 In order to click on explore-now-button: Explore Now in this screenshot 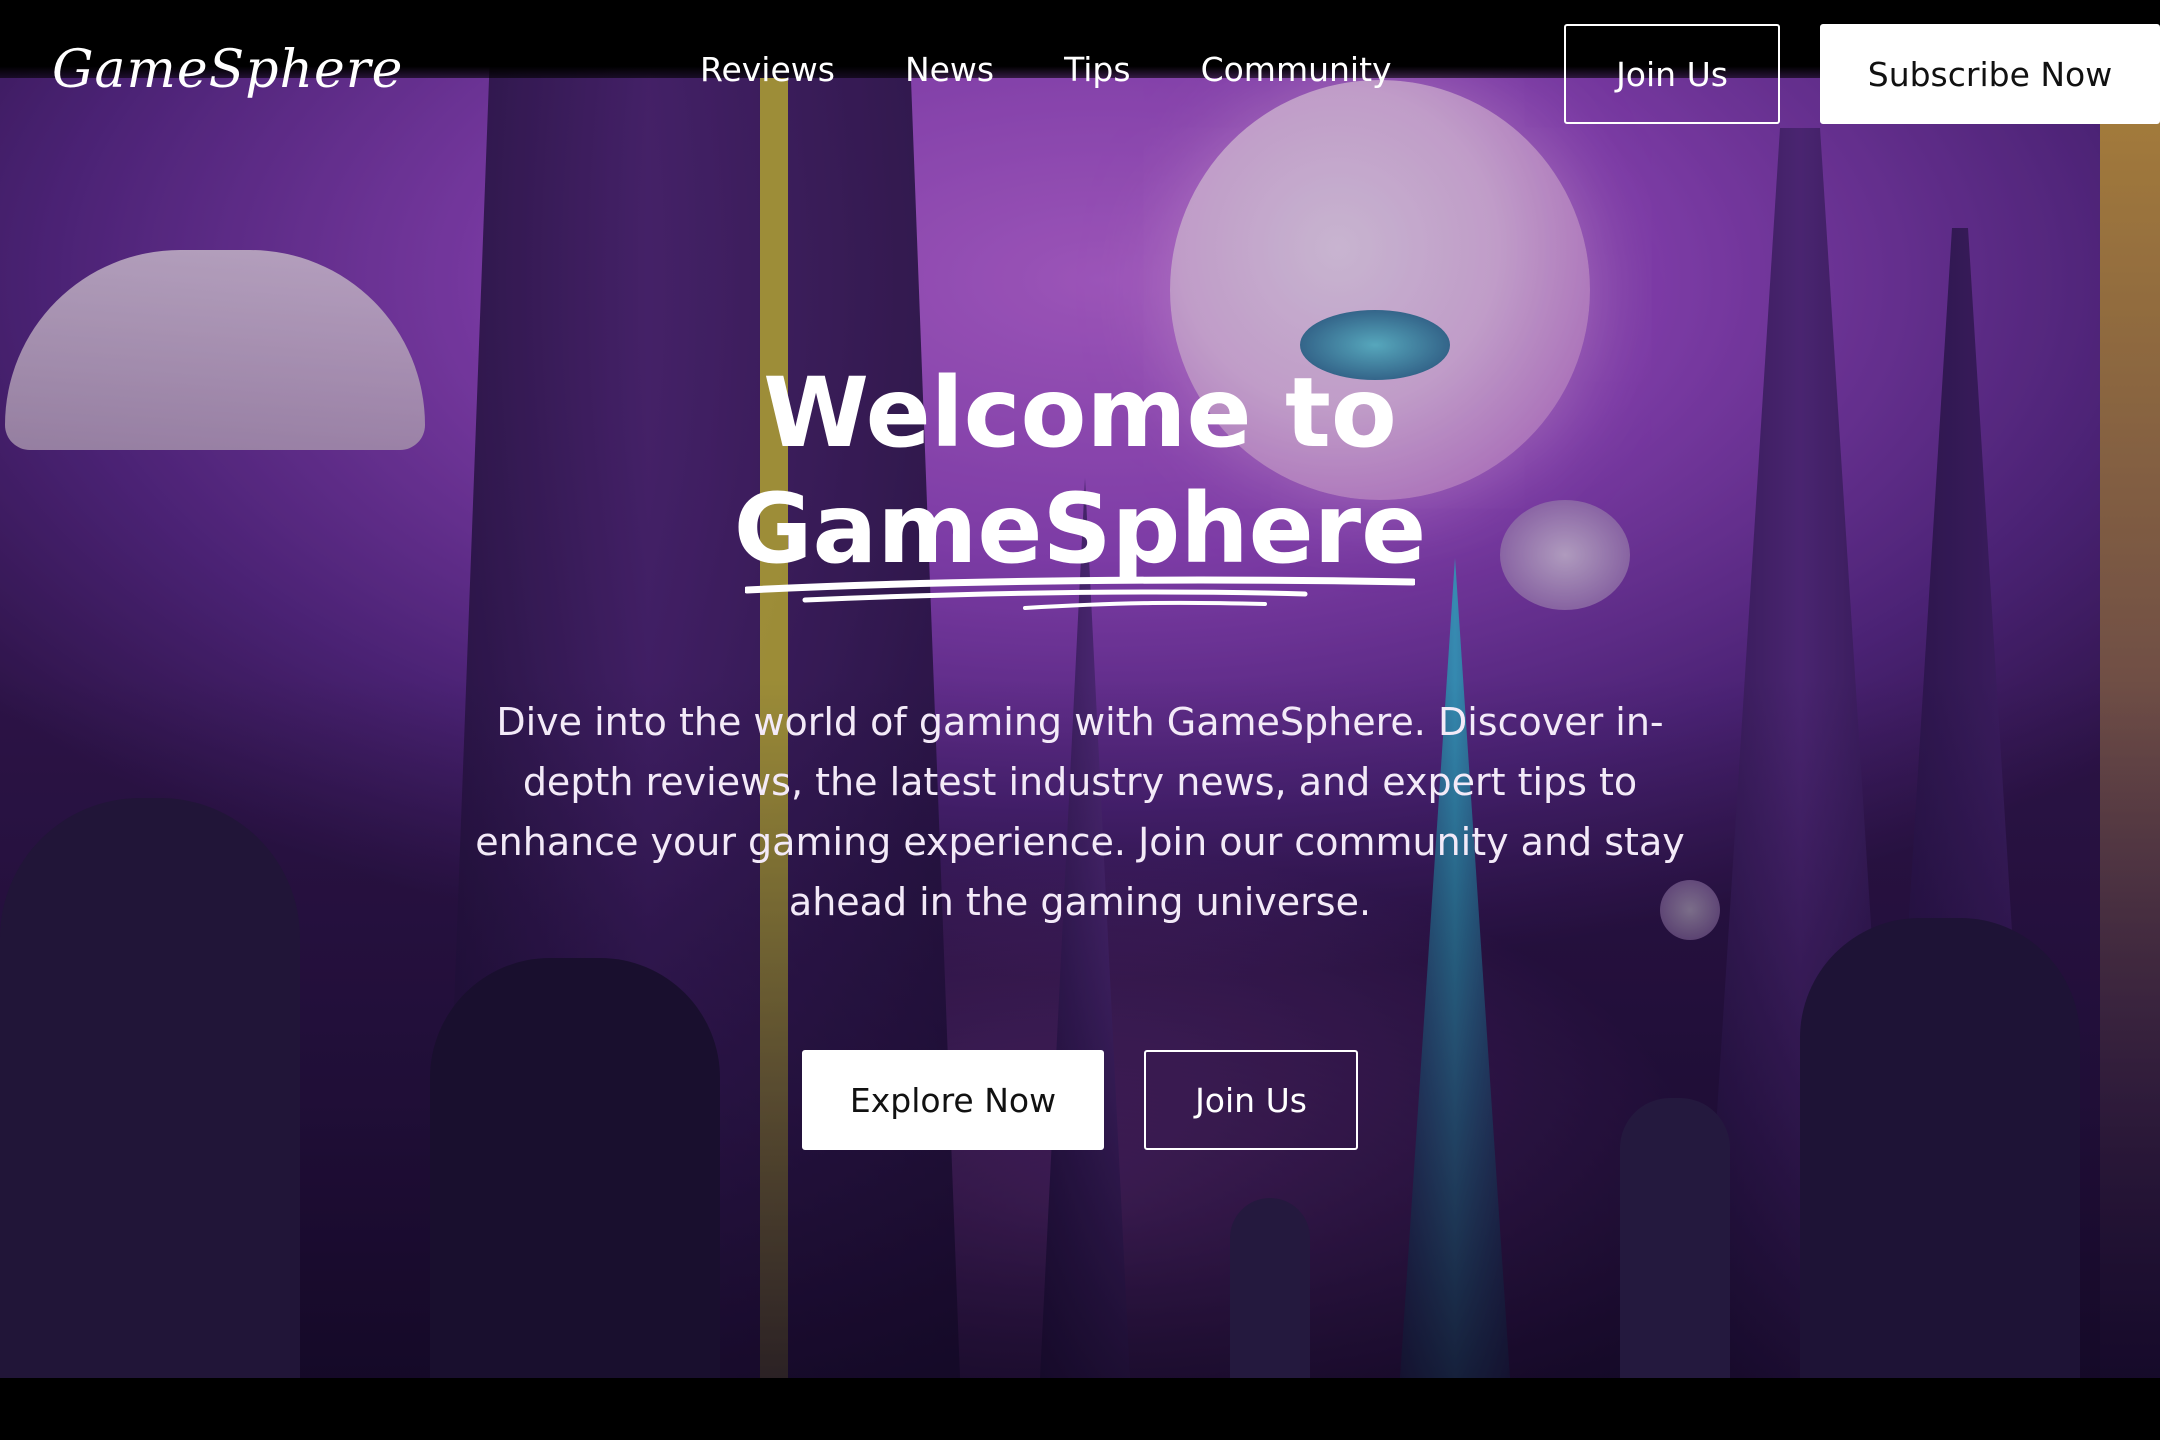, I will do `click(953, 1100)`.